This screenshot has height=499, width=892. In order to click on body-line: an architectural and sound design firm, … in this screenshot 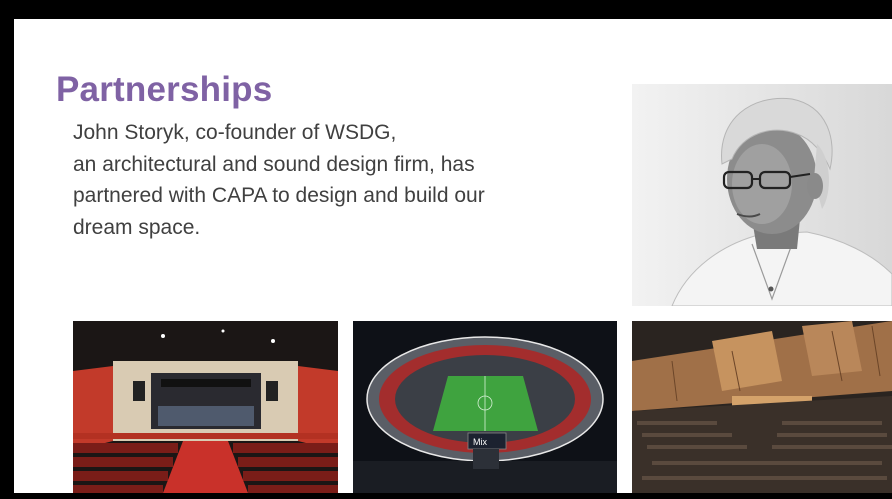, I will do `click(274, 164)`.